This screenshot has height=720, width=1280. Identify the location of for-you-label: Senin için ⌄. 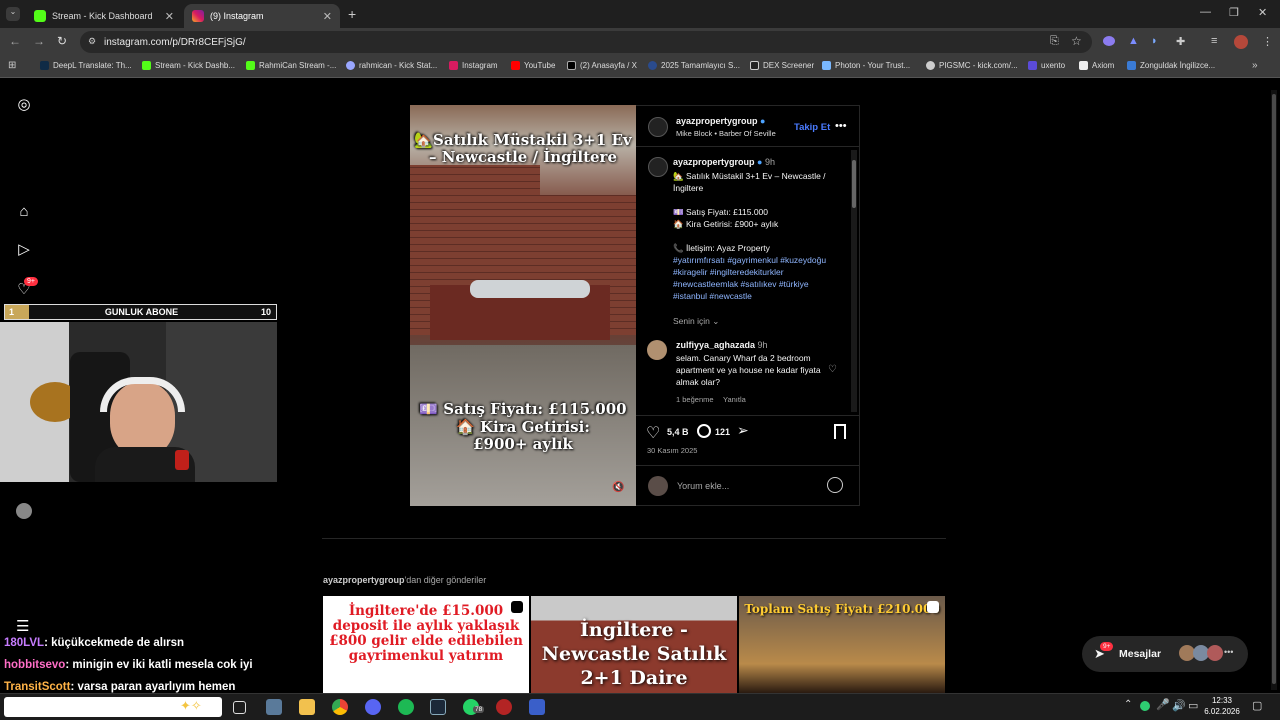
(696, 321).